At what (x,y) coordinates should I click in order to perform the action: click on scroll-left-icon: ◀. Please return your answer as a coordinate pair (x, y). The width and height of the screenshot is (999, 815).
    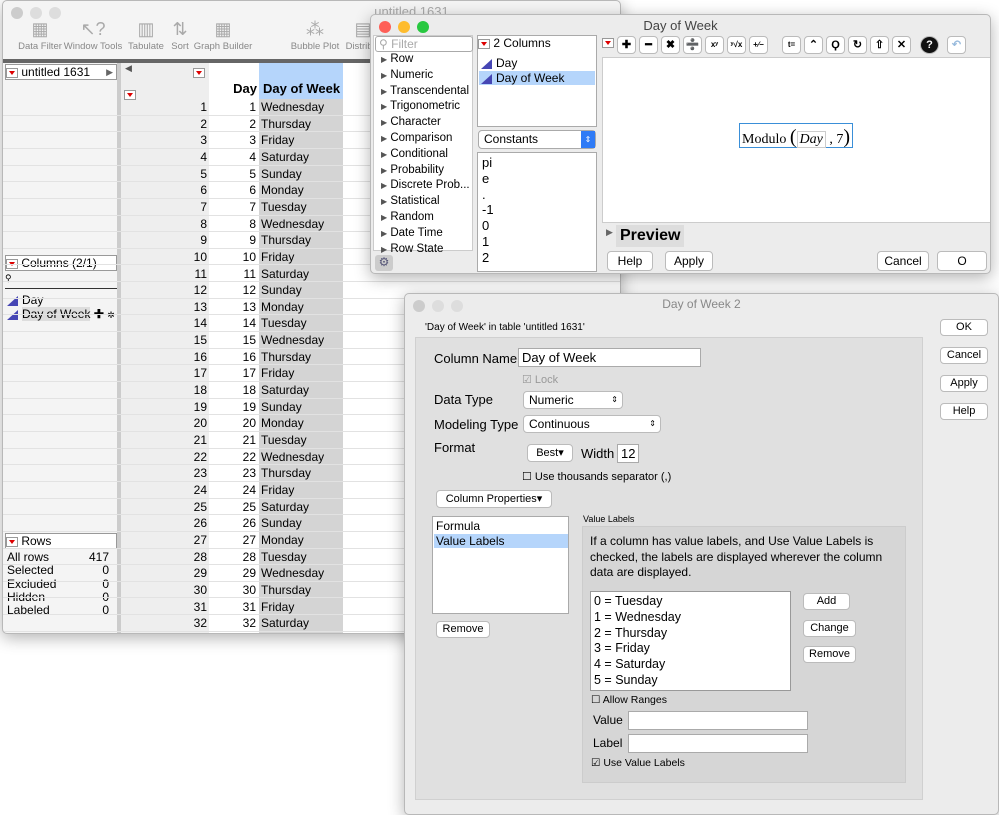
    Looking at the image, I should click on (128, 68).